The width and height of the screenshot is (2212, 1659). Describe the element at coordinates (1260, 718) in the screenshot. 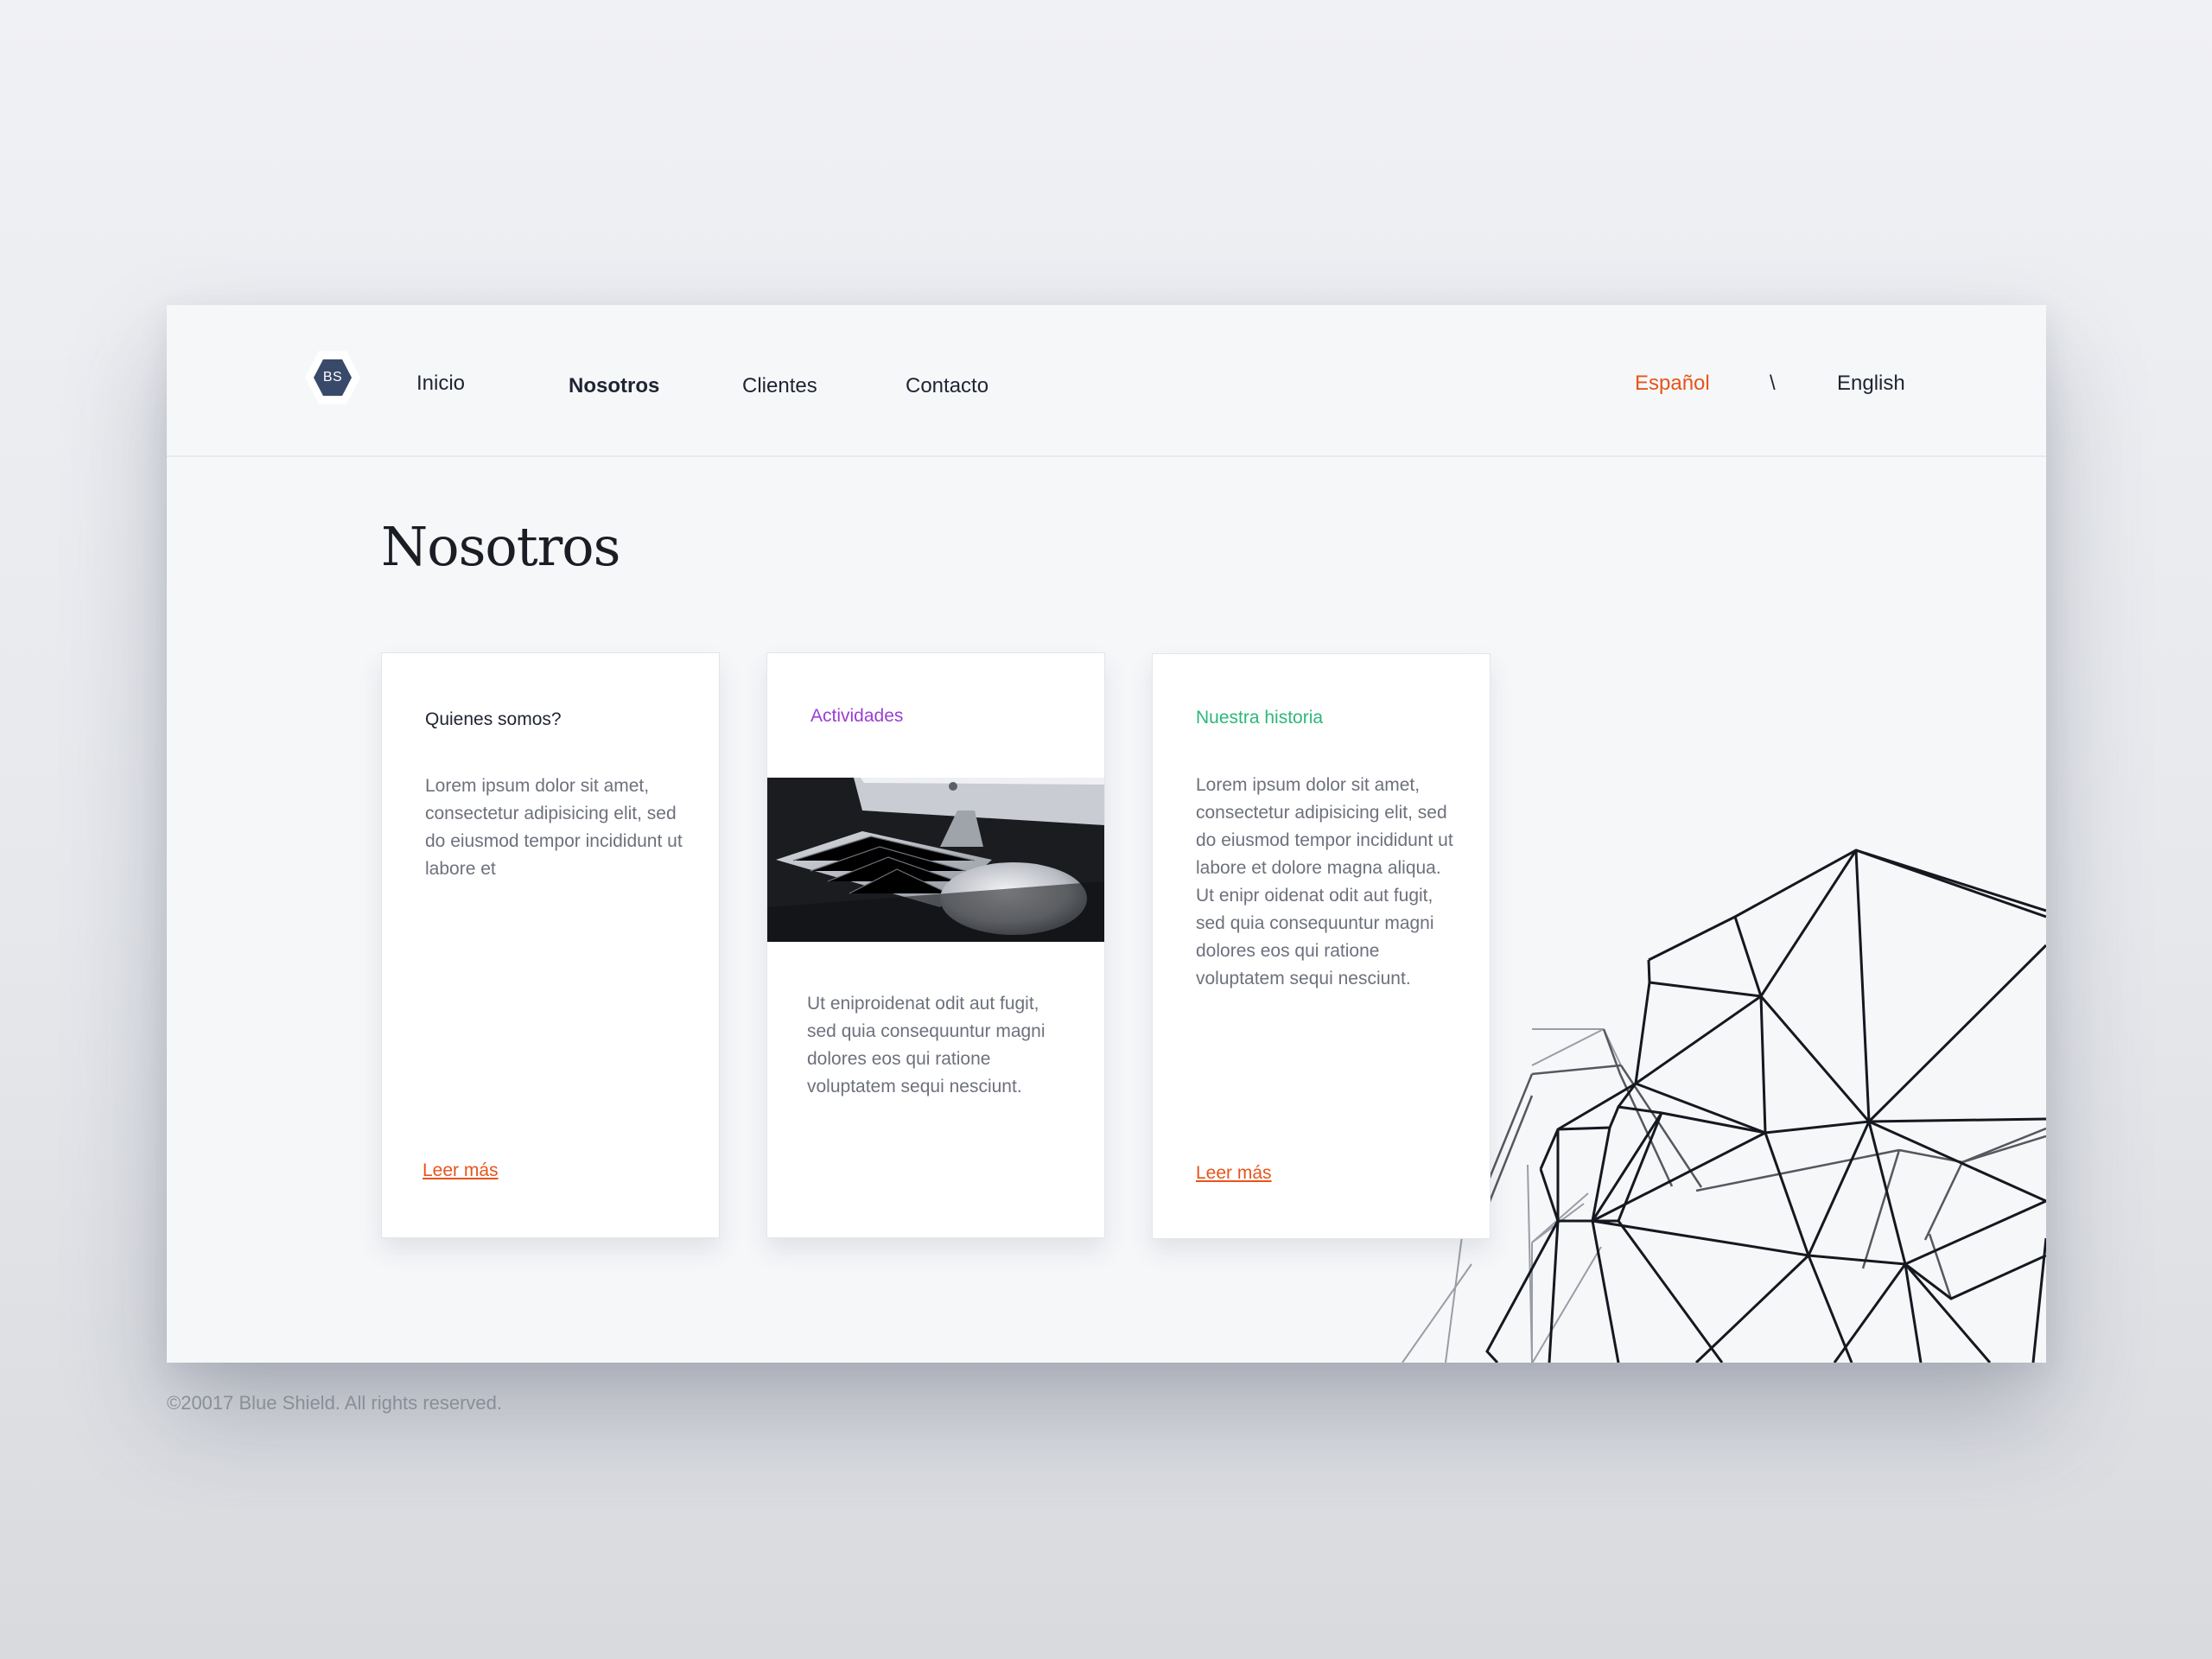

I see `card-title: Nuestra historia` at that location.